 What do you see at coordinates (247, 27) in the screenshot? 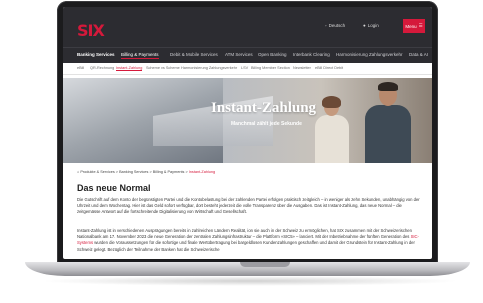
I see `site-header: SIX ◦ Deutsch ● Login Menu ☰` at bounding box center [247, 27].